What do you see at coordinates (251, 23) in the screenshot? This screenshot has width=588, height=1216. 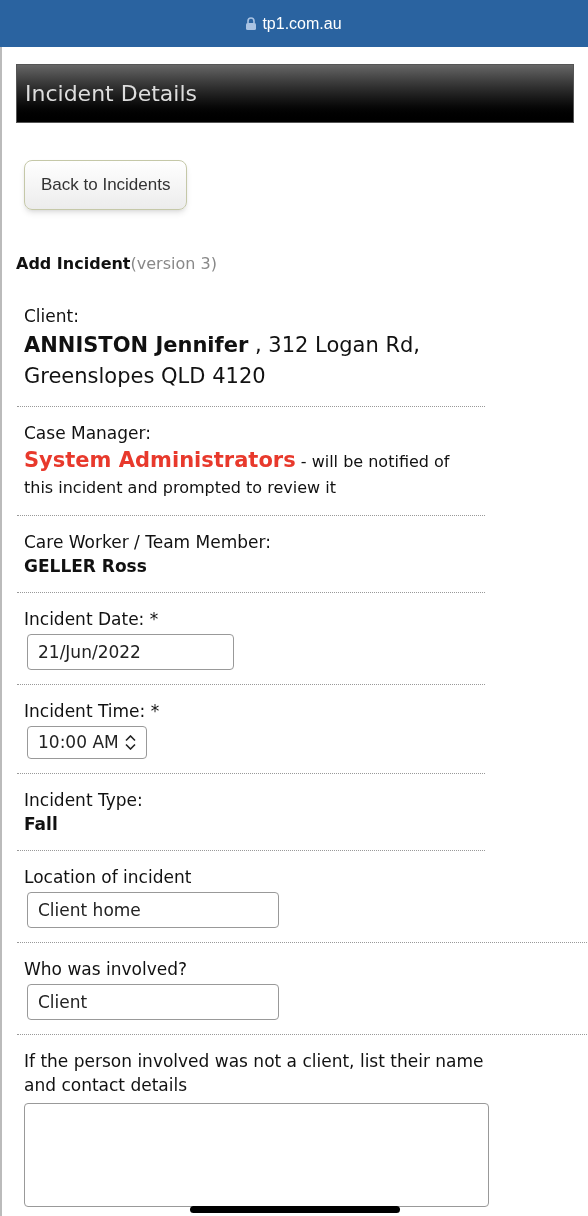 I see `lock-icon` at bounding box center [251, 23].